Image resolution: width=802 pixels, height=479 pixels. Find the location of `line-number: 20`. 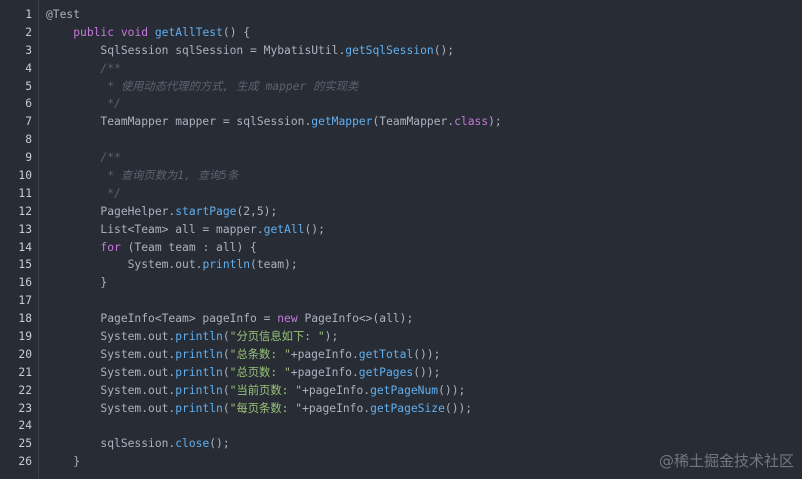

line-number: 20 is located at coordinates (25, 354).